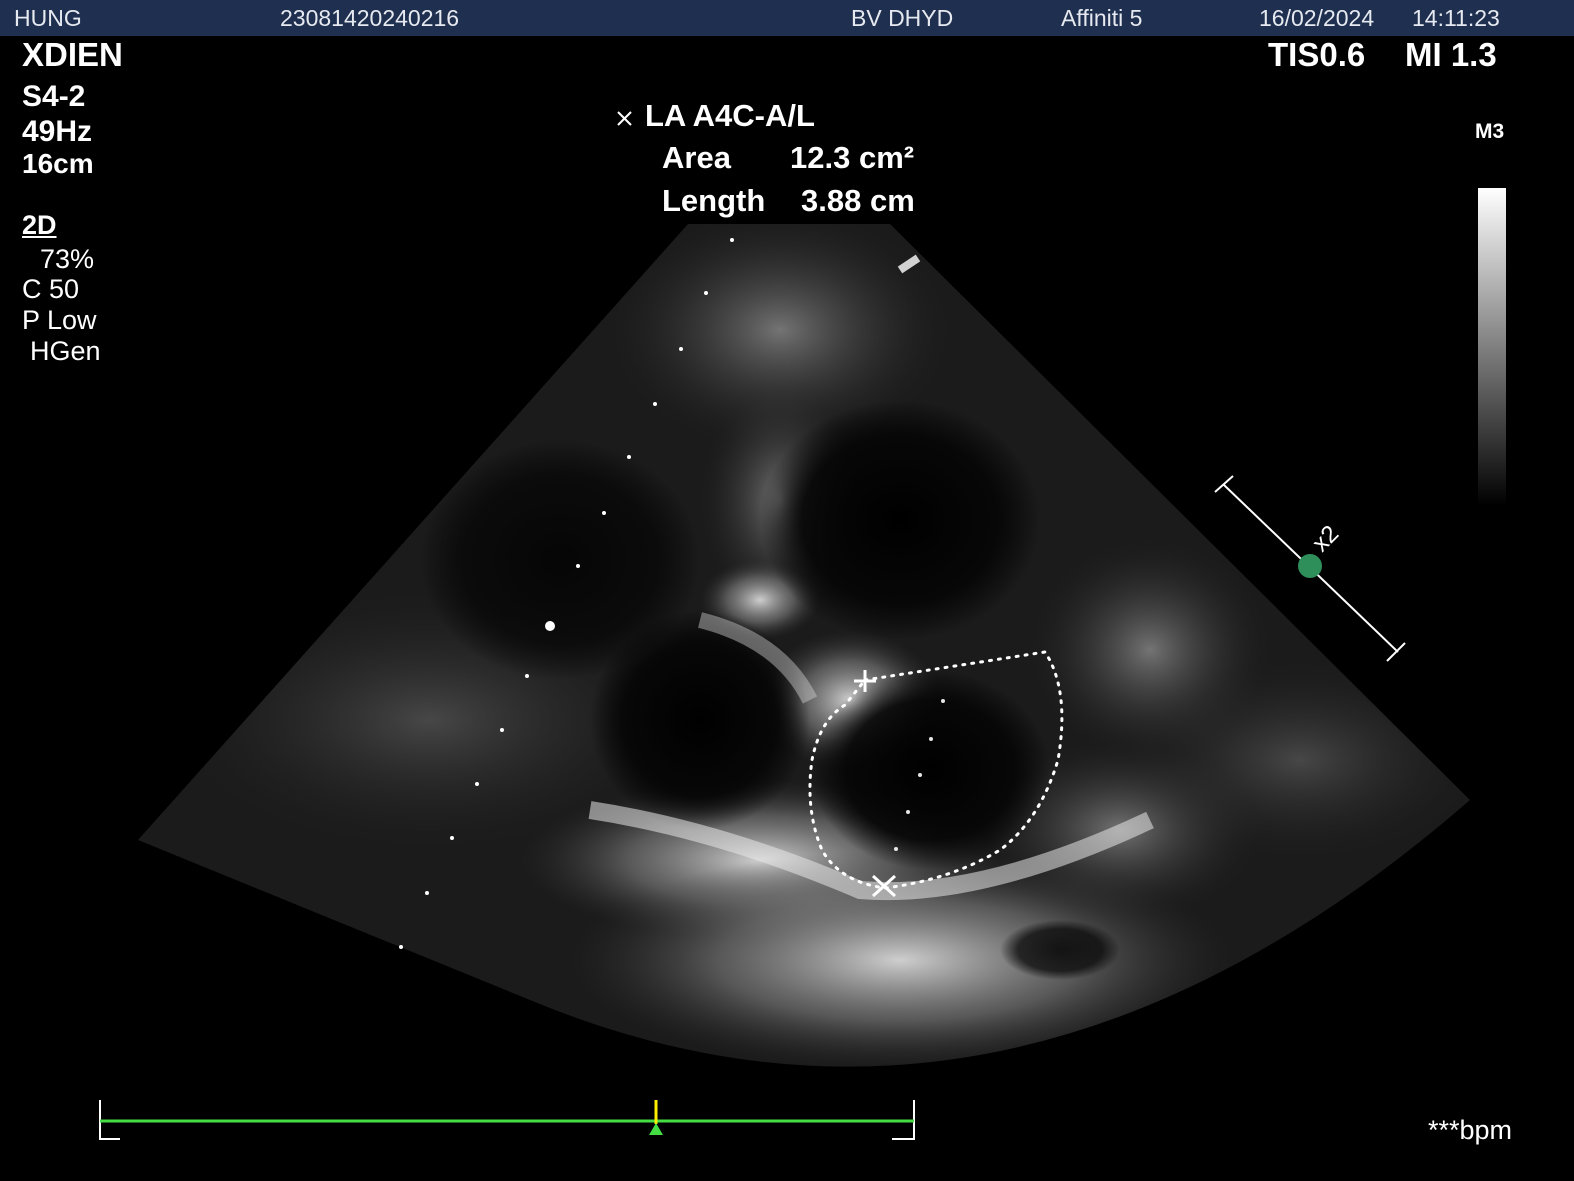 Image resolution: width=1574 pixels, height=1181 pixels. I want to click on measurement-title: LA A4C-A/L, so click(730, 115).